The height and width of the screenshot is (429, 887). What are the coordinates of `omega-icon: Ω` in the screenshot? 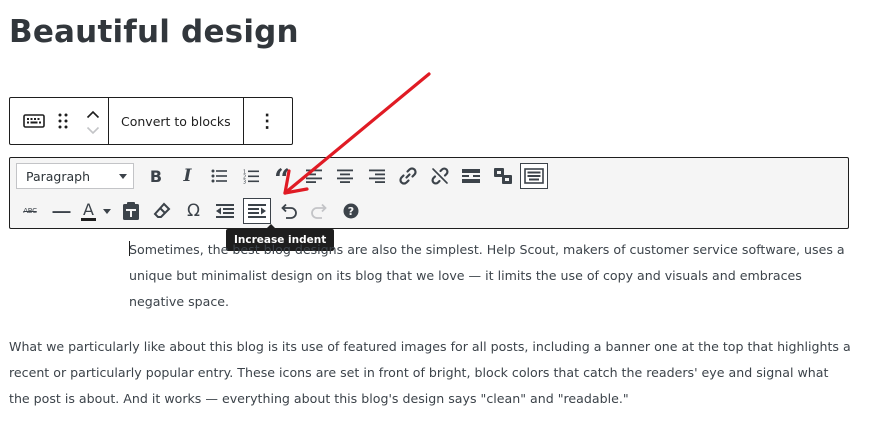 It's located at (193, 211).